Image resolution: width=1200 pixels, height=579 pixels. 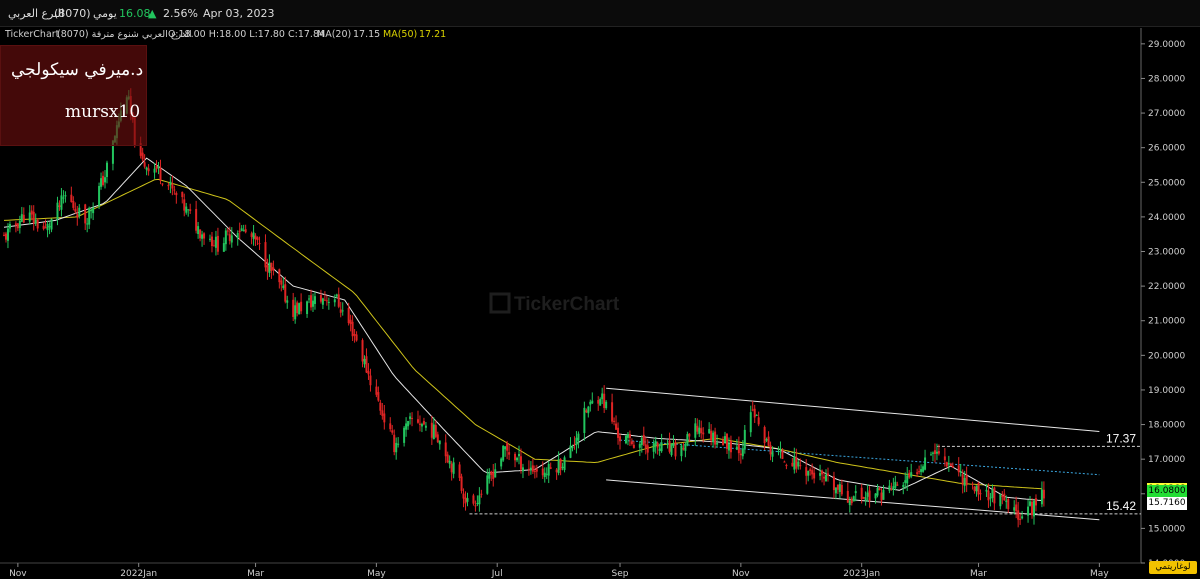 What do you see at coordinates (497, 574) in the screenshot?
I see `x-tick-label: Jul` at bounding box center [497, 574].